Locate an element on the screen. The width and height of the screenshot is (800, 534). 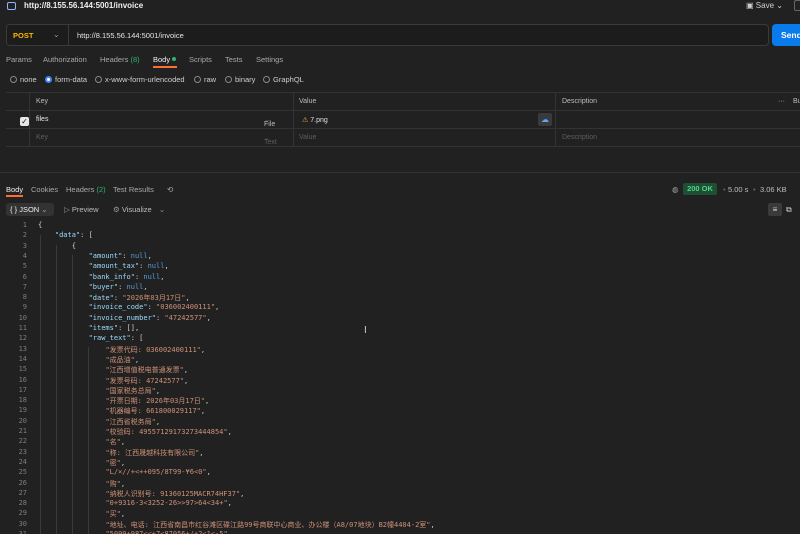
line-number: 2 is located at coordinates (24, 235).